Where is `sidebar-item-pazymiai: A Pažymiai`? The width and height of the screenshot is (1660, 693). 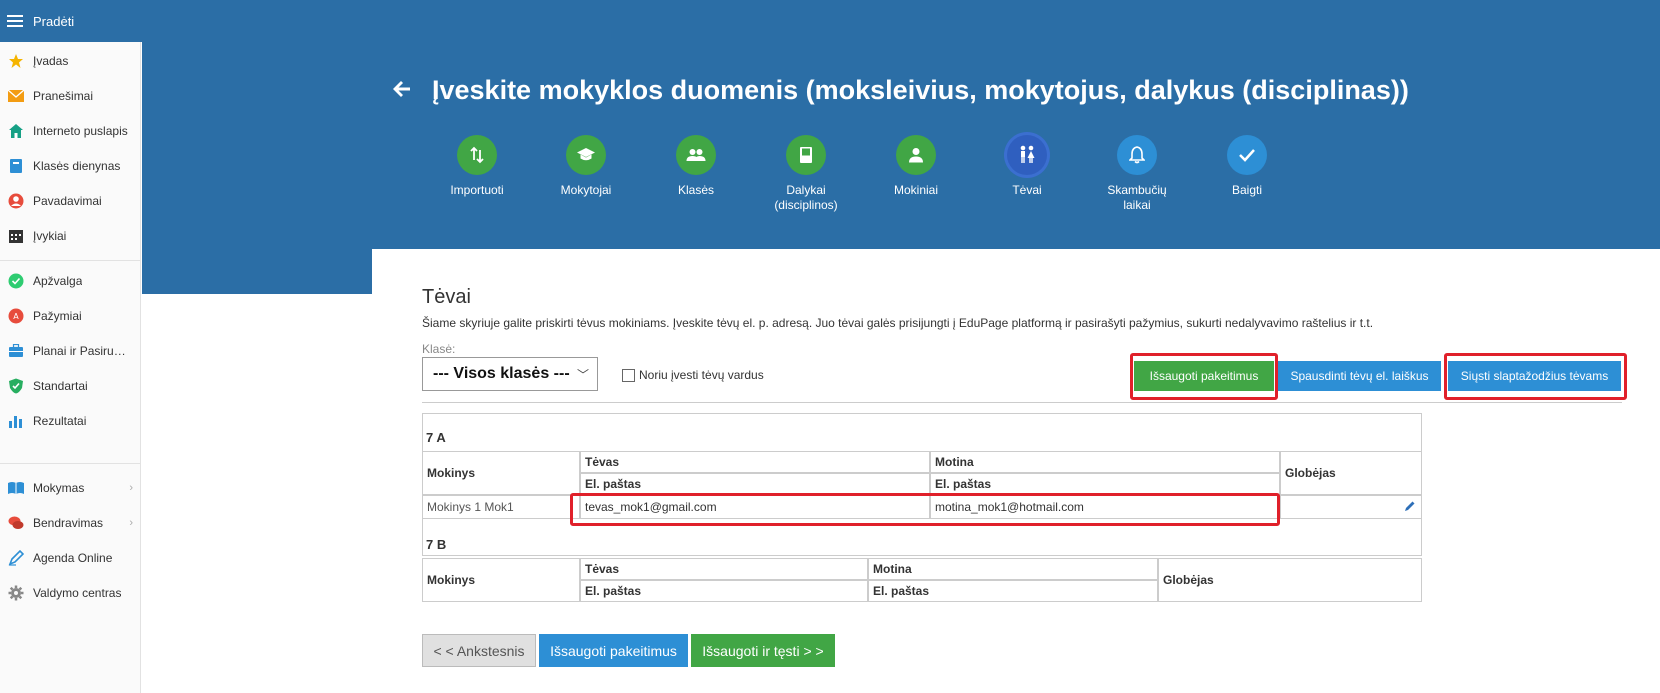
sidebar-item-pazymiai: A Pažymiai is located at coordinates (70, 316).